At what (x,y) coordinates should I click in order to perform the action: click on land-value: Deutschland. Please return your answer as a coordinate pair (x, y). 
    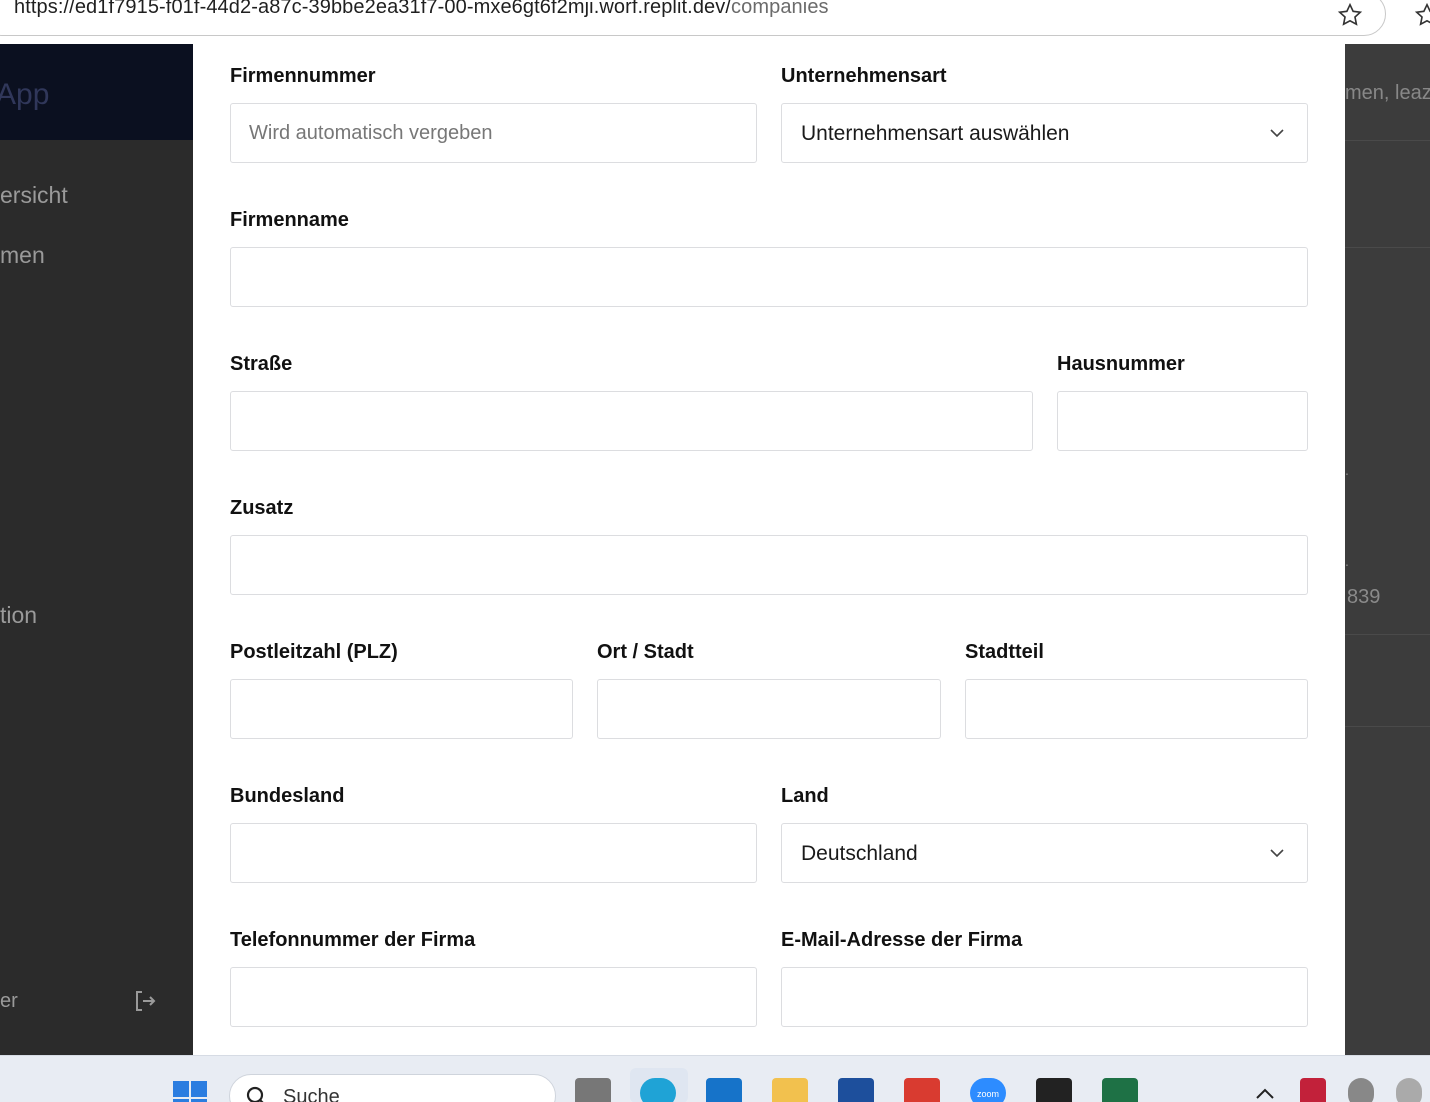
    Looking at the image, I should click on (859, 853).